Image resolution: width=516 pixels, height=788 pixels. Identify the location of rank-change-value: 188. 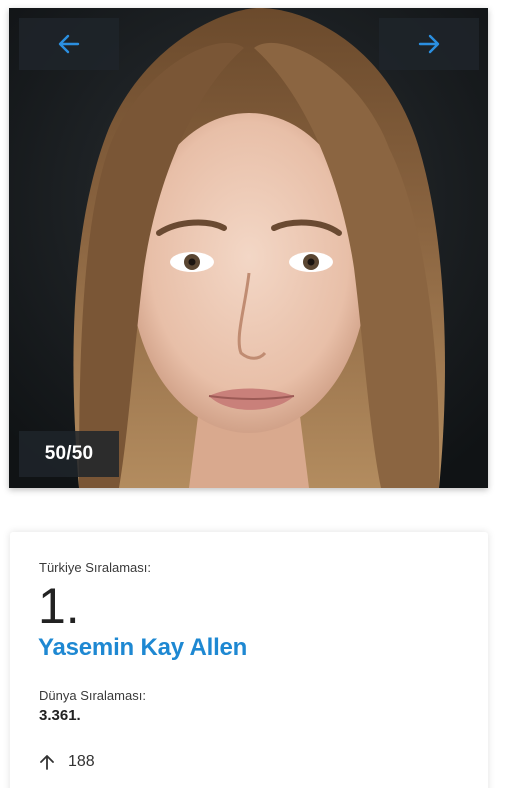
(81, 761).